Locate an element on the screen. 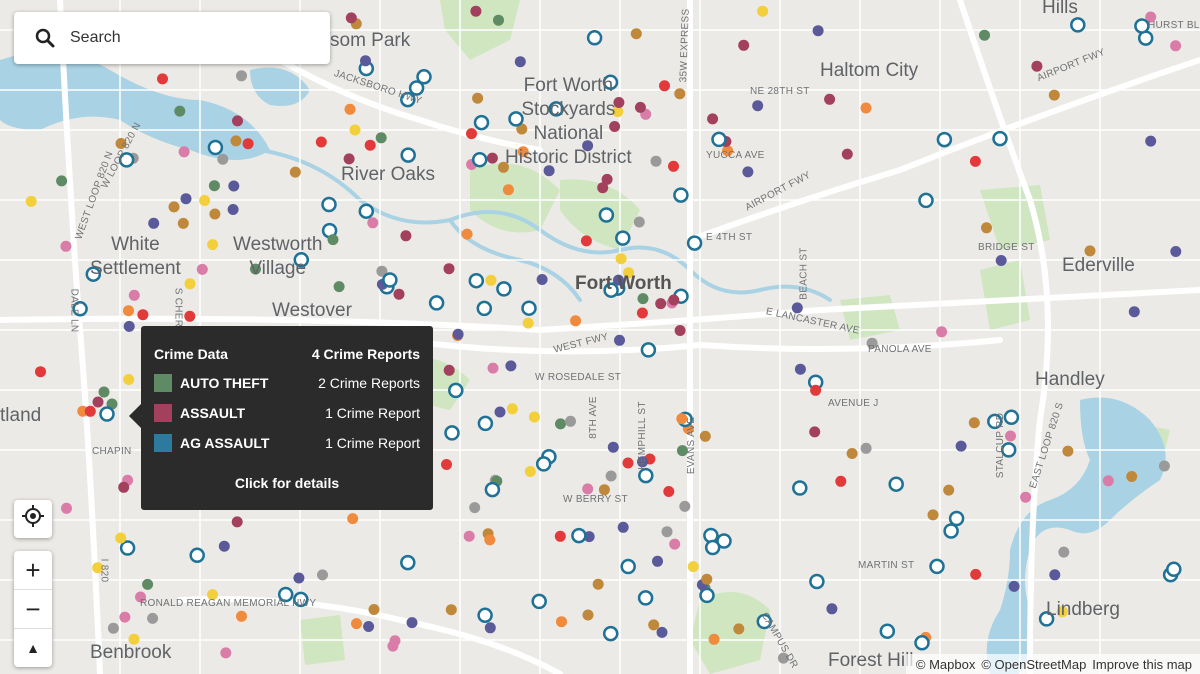 This screenshot has width=1200, height=674. search-box is located at coordinates (172, 38).